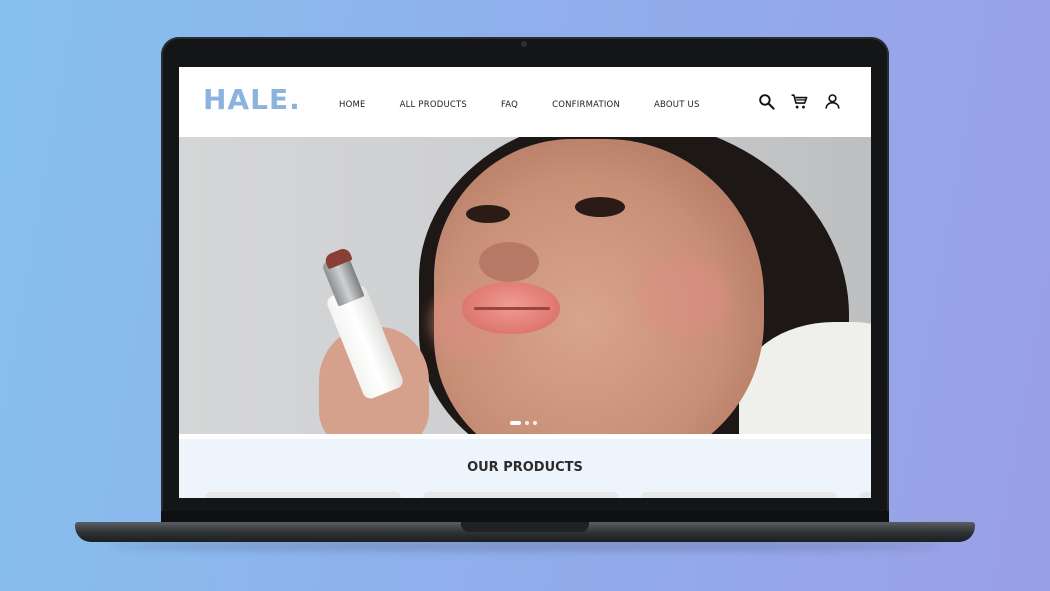 The width and height of the screenshot is (1050, 591). What do you see at coordinates (509, 262) in the screenshot?
I see `hero-photo-nose` at bounding box center [509, 262].